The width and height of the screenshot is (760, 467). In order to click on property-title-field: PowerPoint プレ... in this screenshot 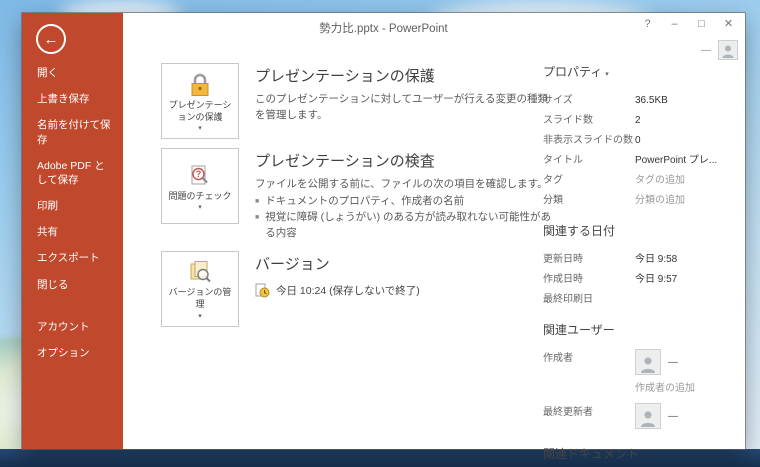, I will do `click(676, 158)`.